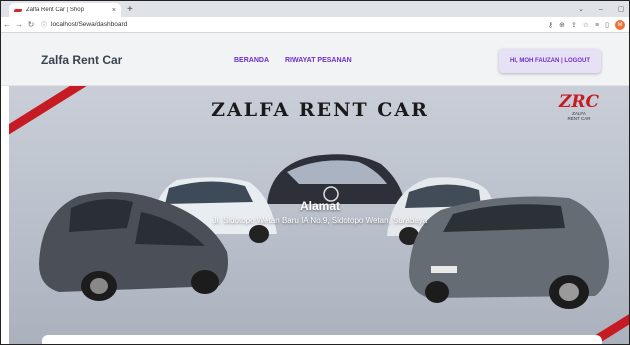  What do you see at coordinates (581, 9) in the screenshot?
I see `tab-search-icon: ⌄` at bounding box center [581, 9].